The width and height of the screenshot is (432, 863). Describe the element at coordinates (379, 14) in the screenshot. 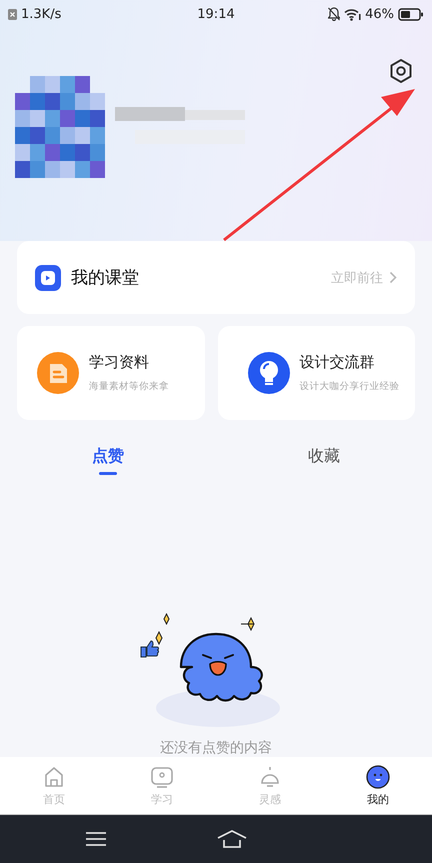

I see `battery-percent: 46%` at that location.